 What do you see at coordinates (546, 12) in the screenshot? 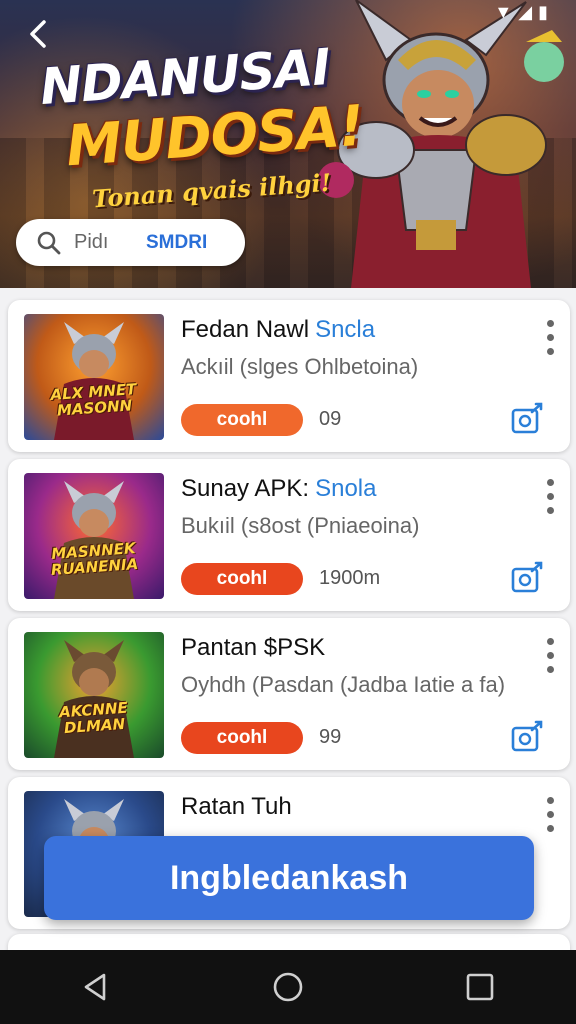
I see `battery-icon: ▮` at bounding box center [546, 12].